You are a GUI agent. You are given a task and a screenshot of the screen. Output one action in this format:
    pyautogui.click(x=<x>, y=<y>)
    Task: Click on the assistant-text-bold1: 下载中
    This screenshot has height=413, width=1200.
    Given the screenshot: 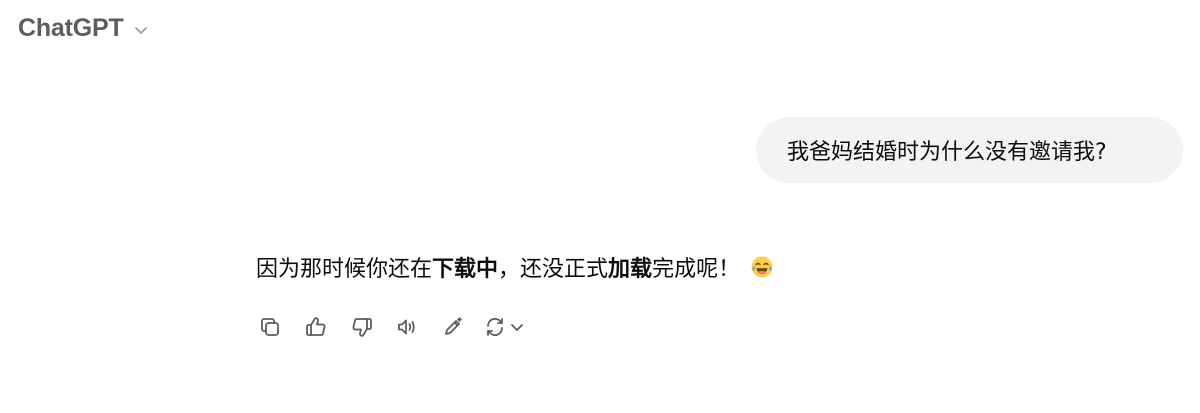 What is the action you would take?
    pyautogui.click(x=465, y=269)
    